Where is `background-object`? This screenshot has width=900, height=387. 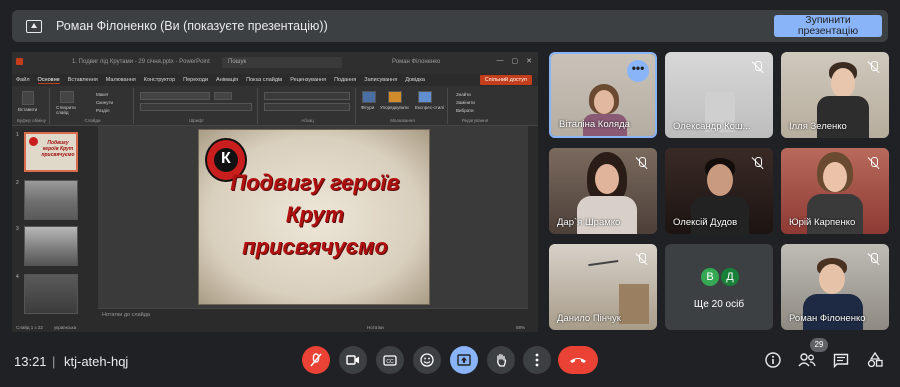 background-object is located at coordinates (634, 304).